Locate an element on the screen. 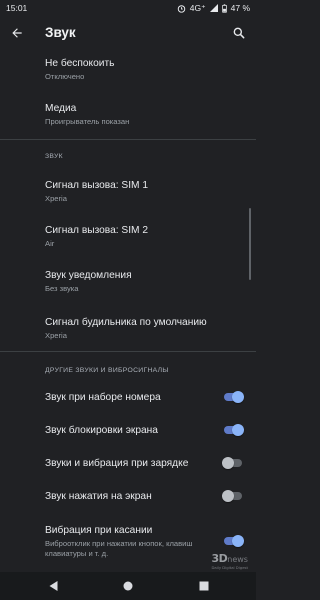 Image resolution: width=320 pixels, height=600 pixels. watermark-logo: 3Dnews Daily Digital Digest is located at coordinates (229, 561).